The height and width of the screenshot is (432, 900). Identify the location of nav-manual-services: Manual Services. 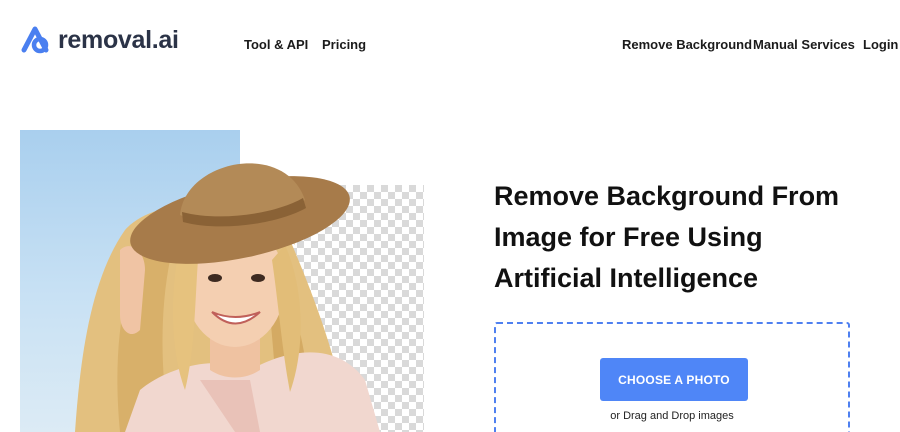
(804, 44).